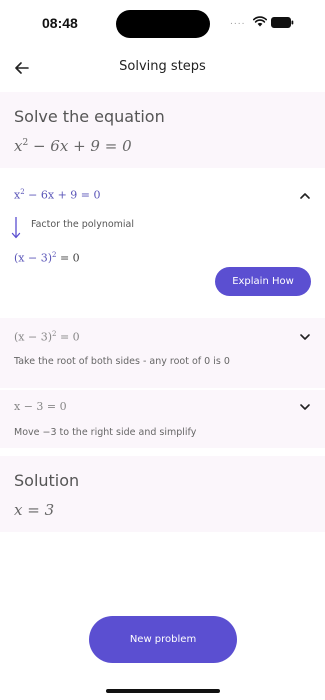 Image resolution: width=325 pixels, height=700 pixels. What do you see at coordinates (105, 432) in the screenshot?
I see `step-3-instruction: Move −3 to the right side and simplify` at bounding box center [105, 432].